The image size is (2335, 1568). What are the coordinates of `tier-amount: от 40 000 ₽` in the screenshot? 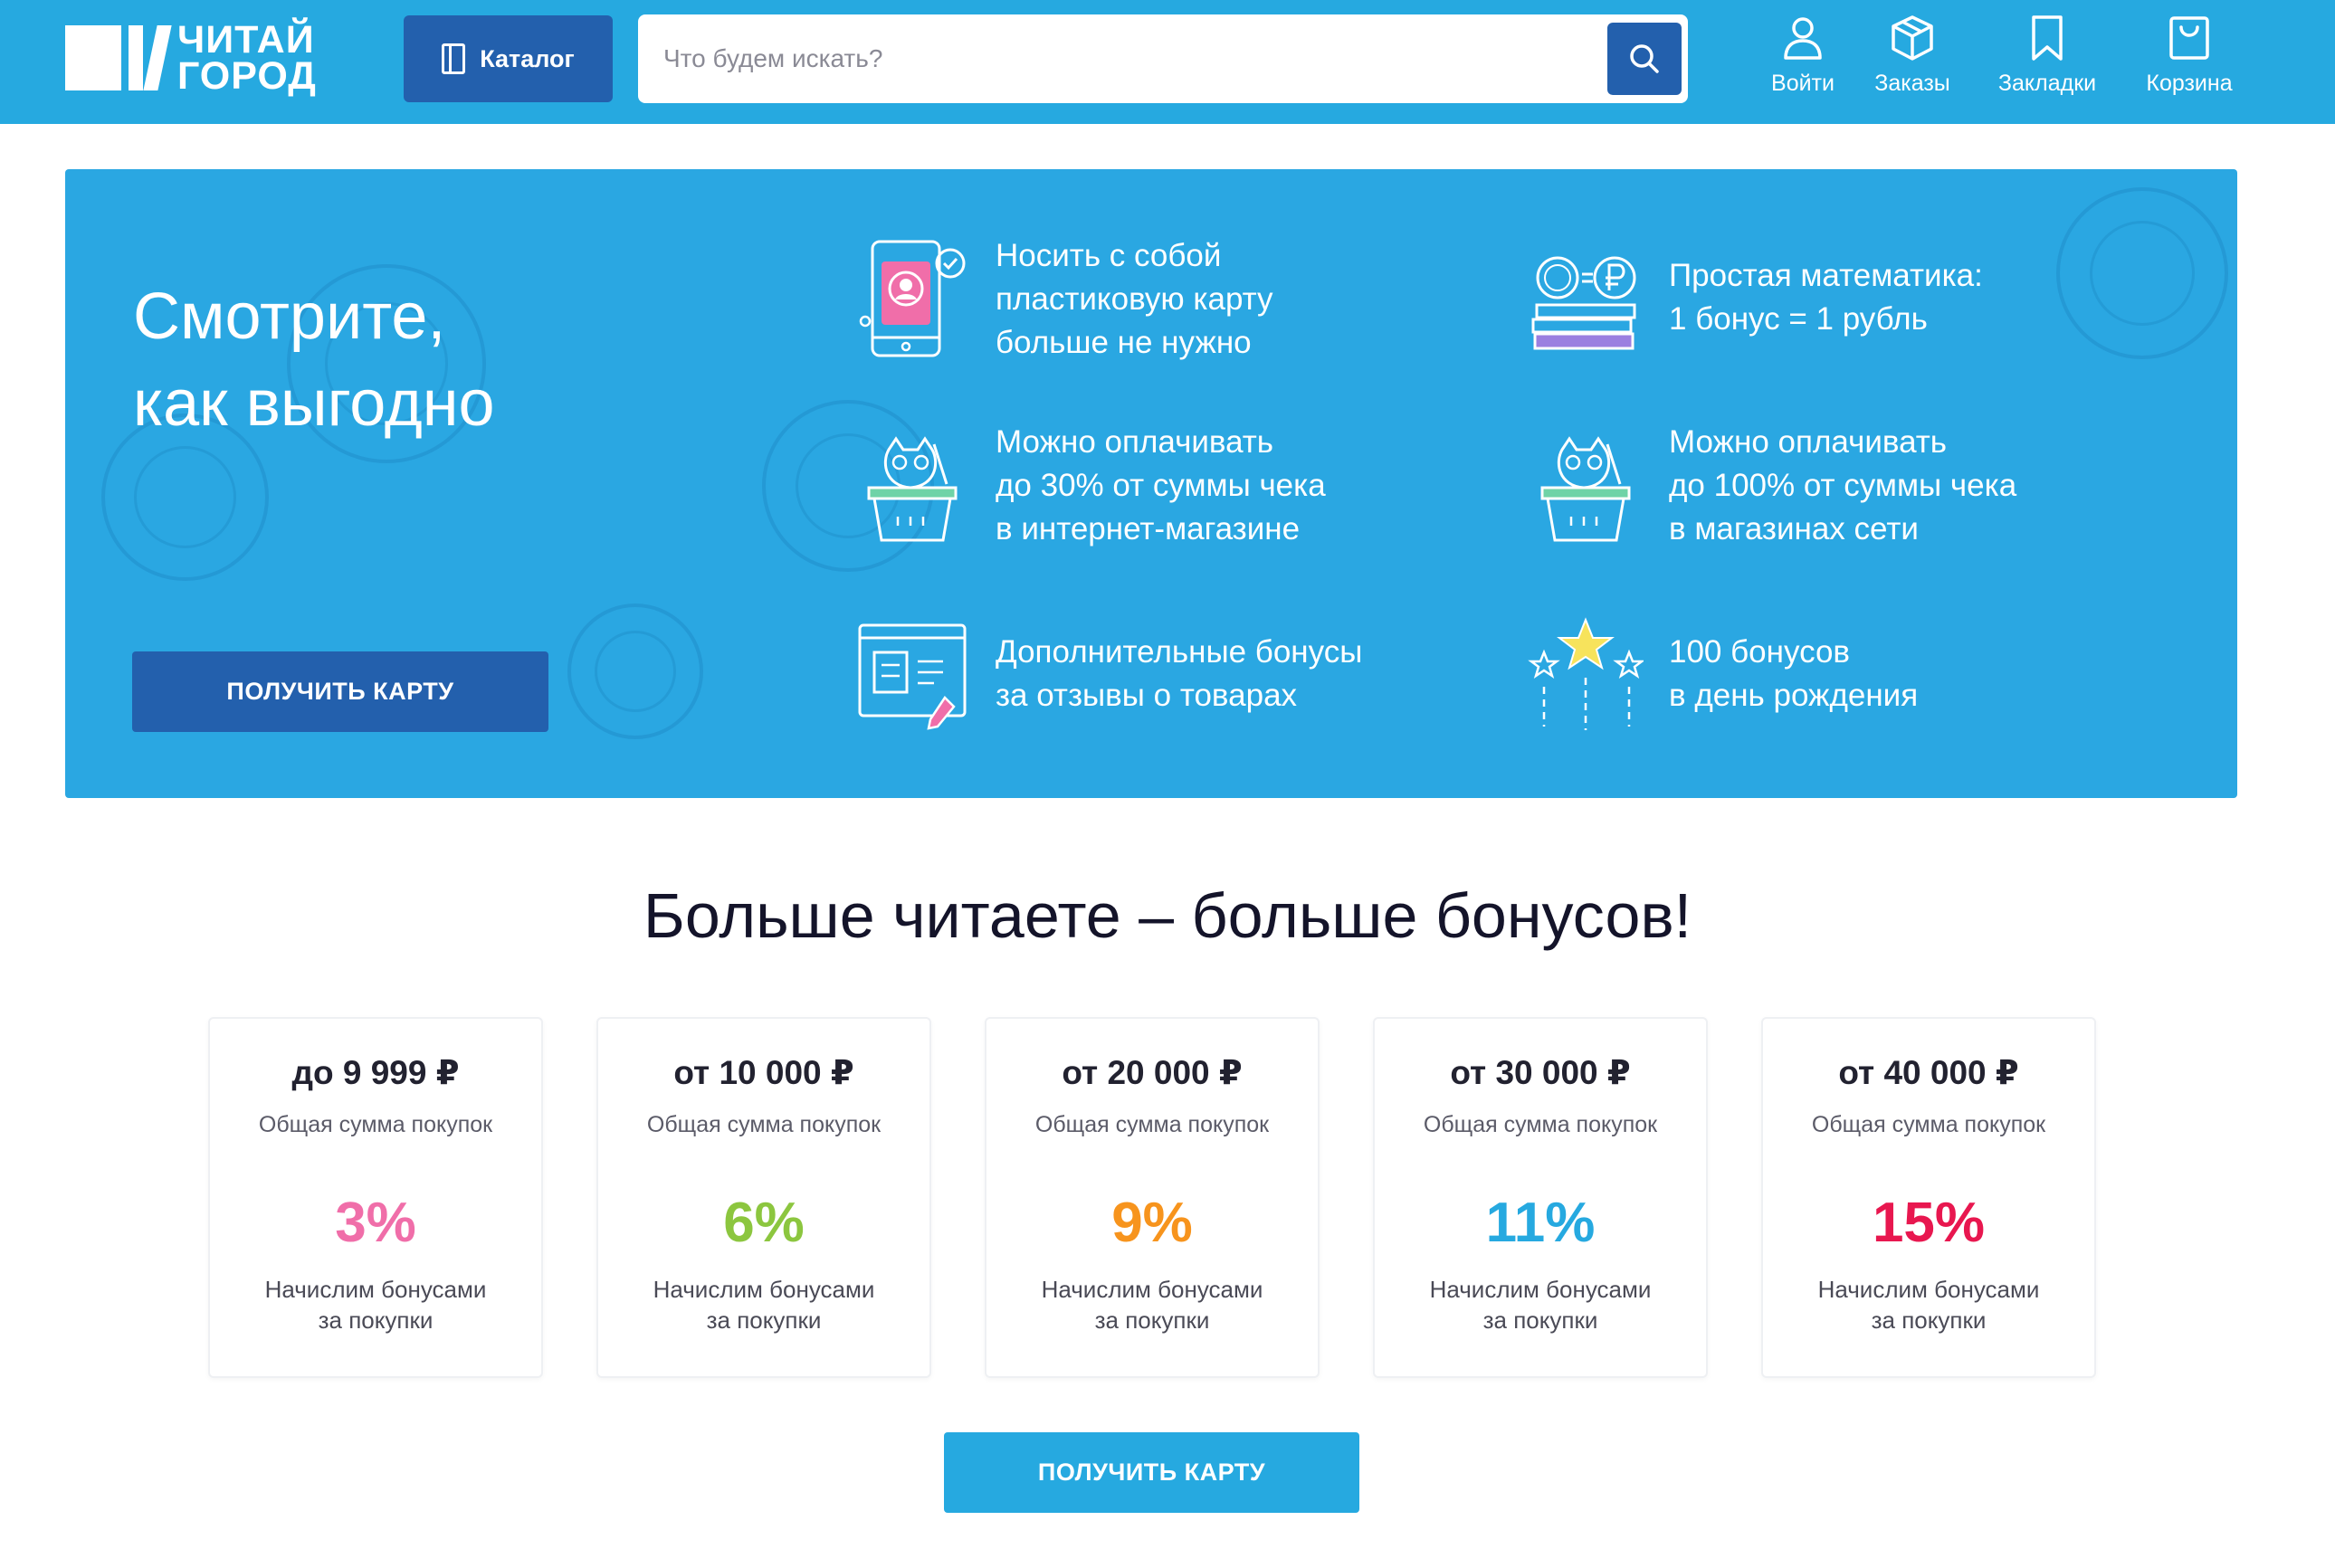 It's located at (1928, 1073).